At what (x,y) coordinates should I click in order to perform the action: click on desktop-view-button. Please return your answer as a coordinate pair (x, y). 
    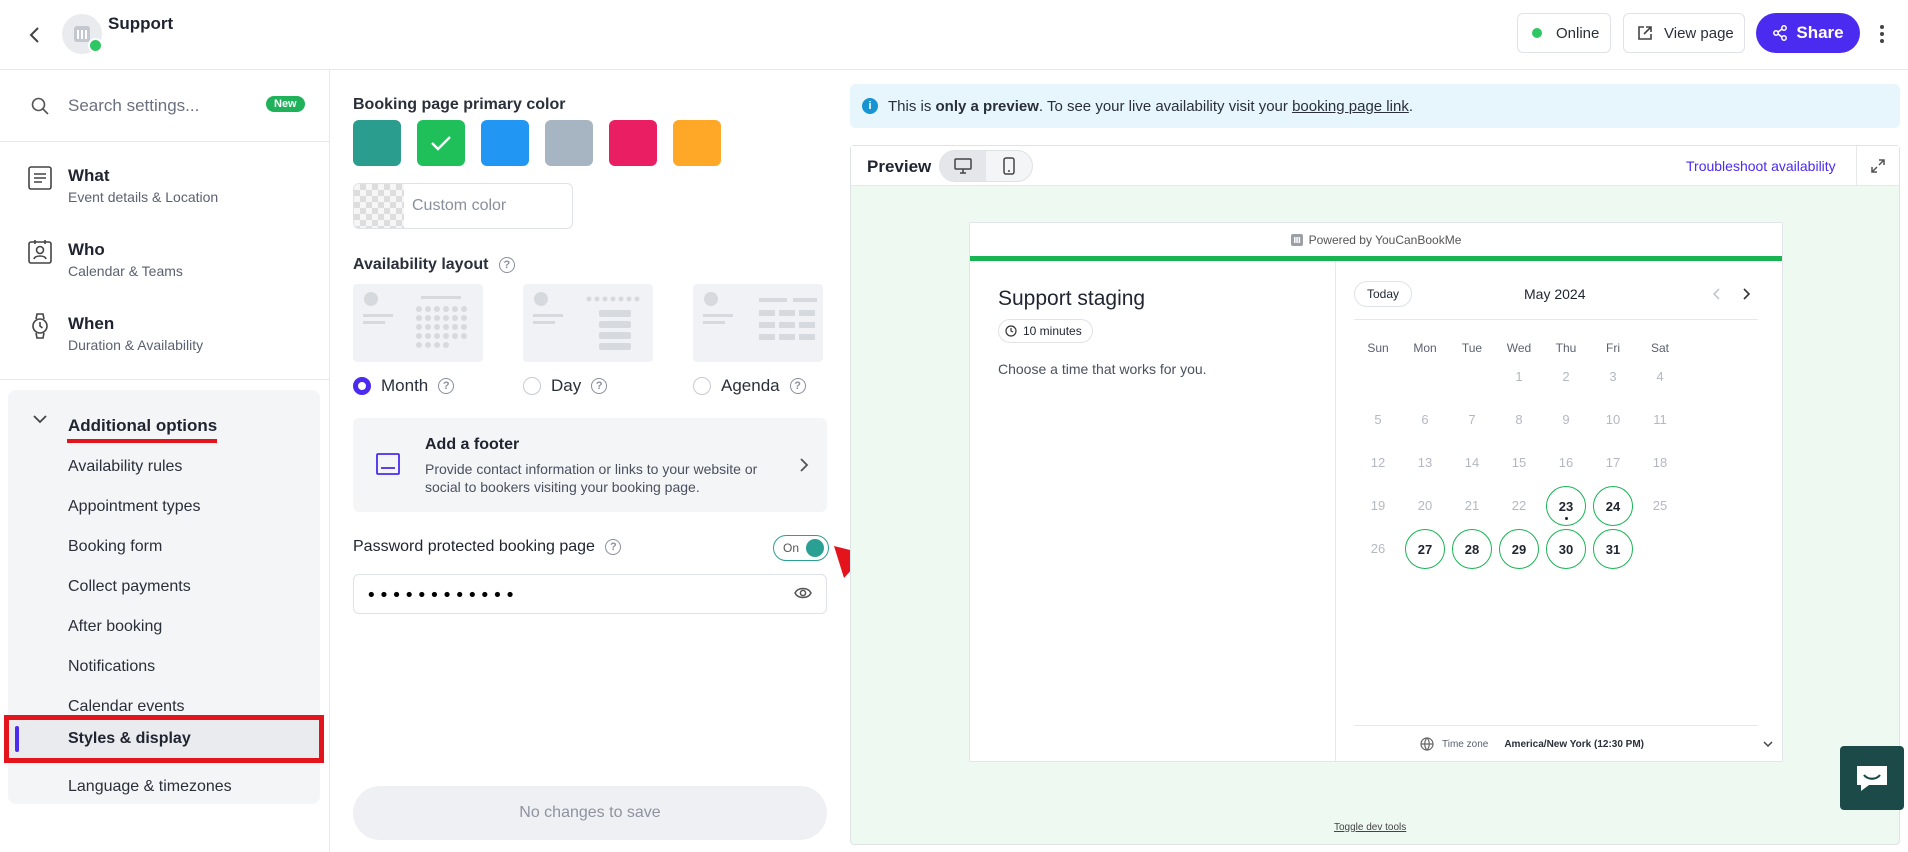
    Looking at the image, I should click on (963, 166).